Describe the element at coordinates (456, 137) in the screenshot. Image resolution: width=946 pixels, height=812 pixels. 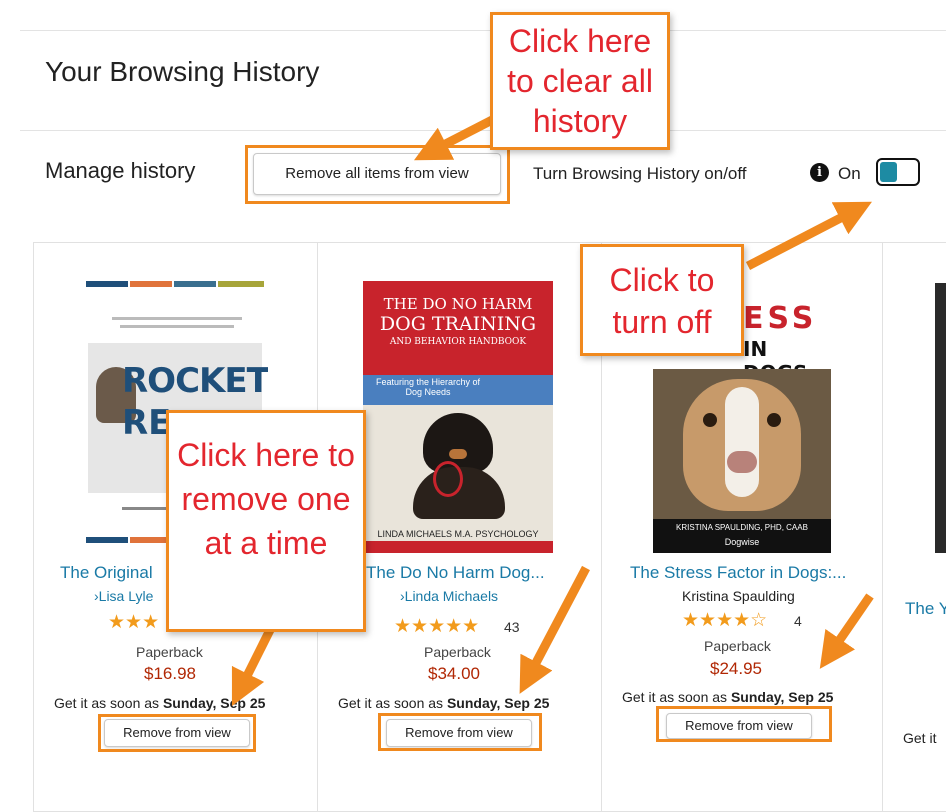
I see `arrow-clear-all` at that location.